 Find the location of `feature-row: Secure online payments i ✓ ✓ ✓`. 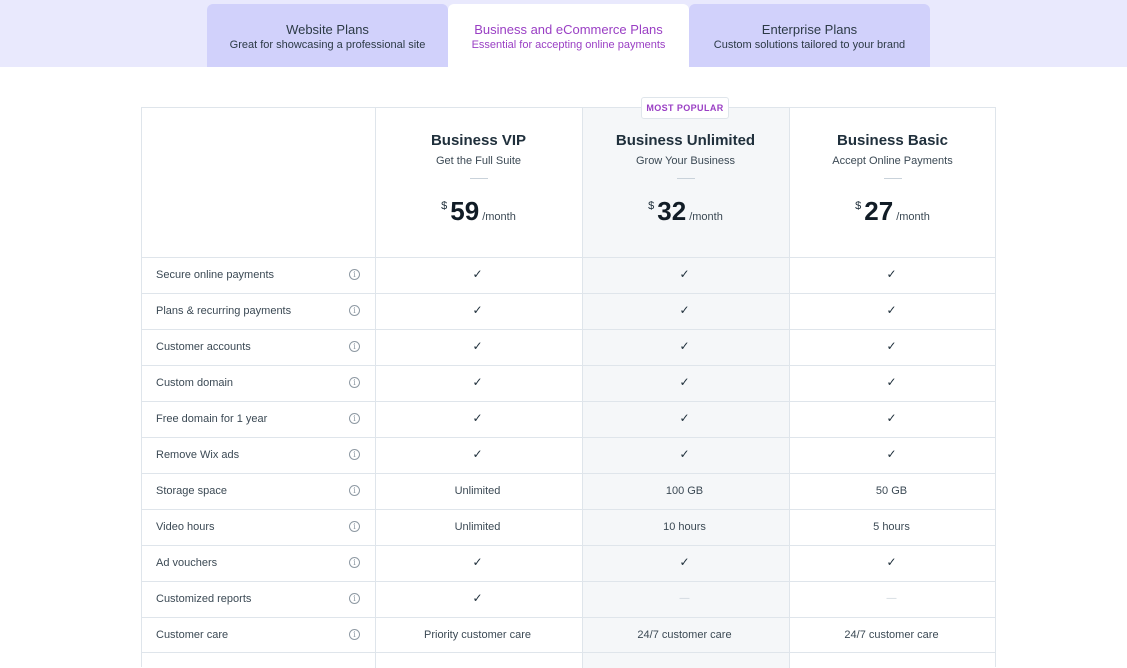

feature-row: Secure online payments i ✓ ✓ ✓ is located at coordinates (568, 275).